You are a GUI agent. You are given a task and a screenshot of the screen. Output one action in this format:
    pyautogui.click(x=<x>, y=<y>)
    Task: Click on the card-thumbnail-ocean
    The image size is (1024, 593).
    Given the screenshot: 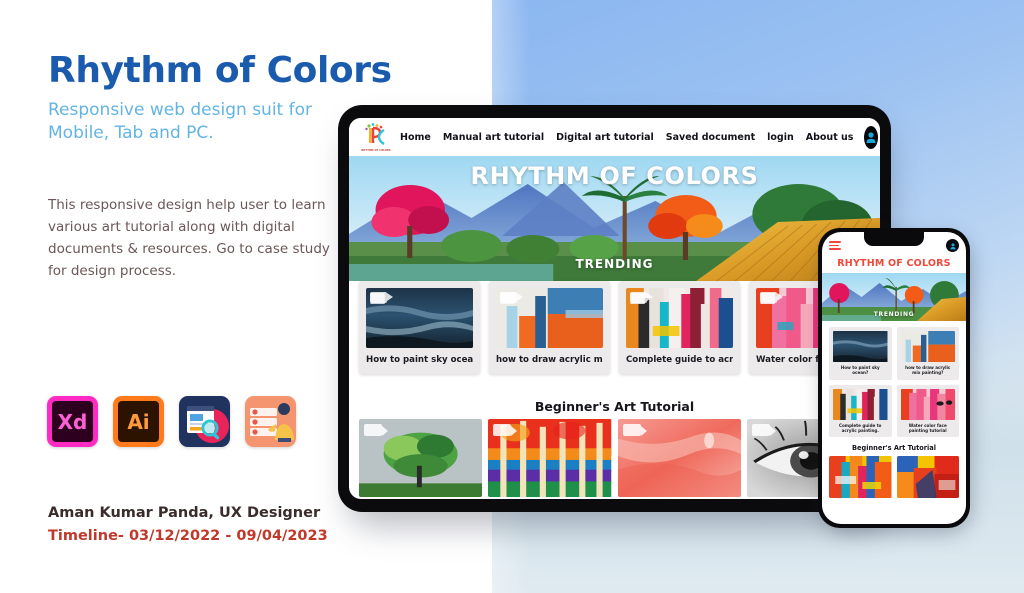 What is the action you would take?
    pyautogui.click(x=860, y=346)
    